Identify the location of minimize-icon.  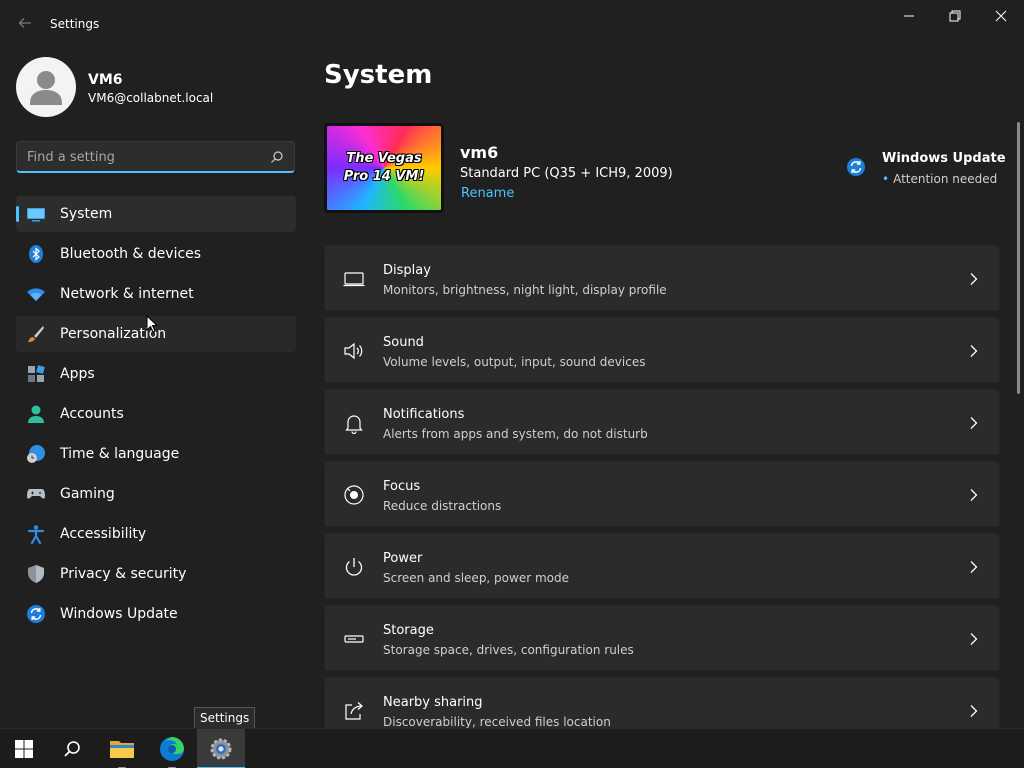
(909, 16).